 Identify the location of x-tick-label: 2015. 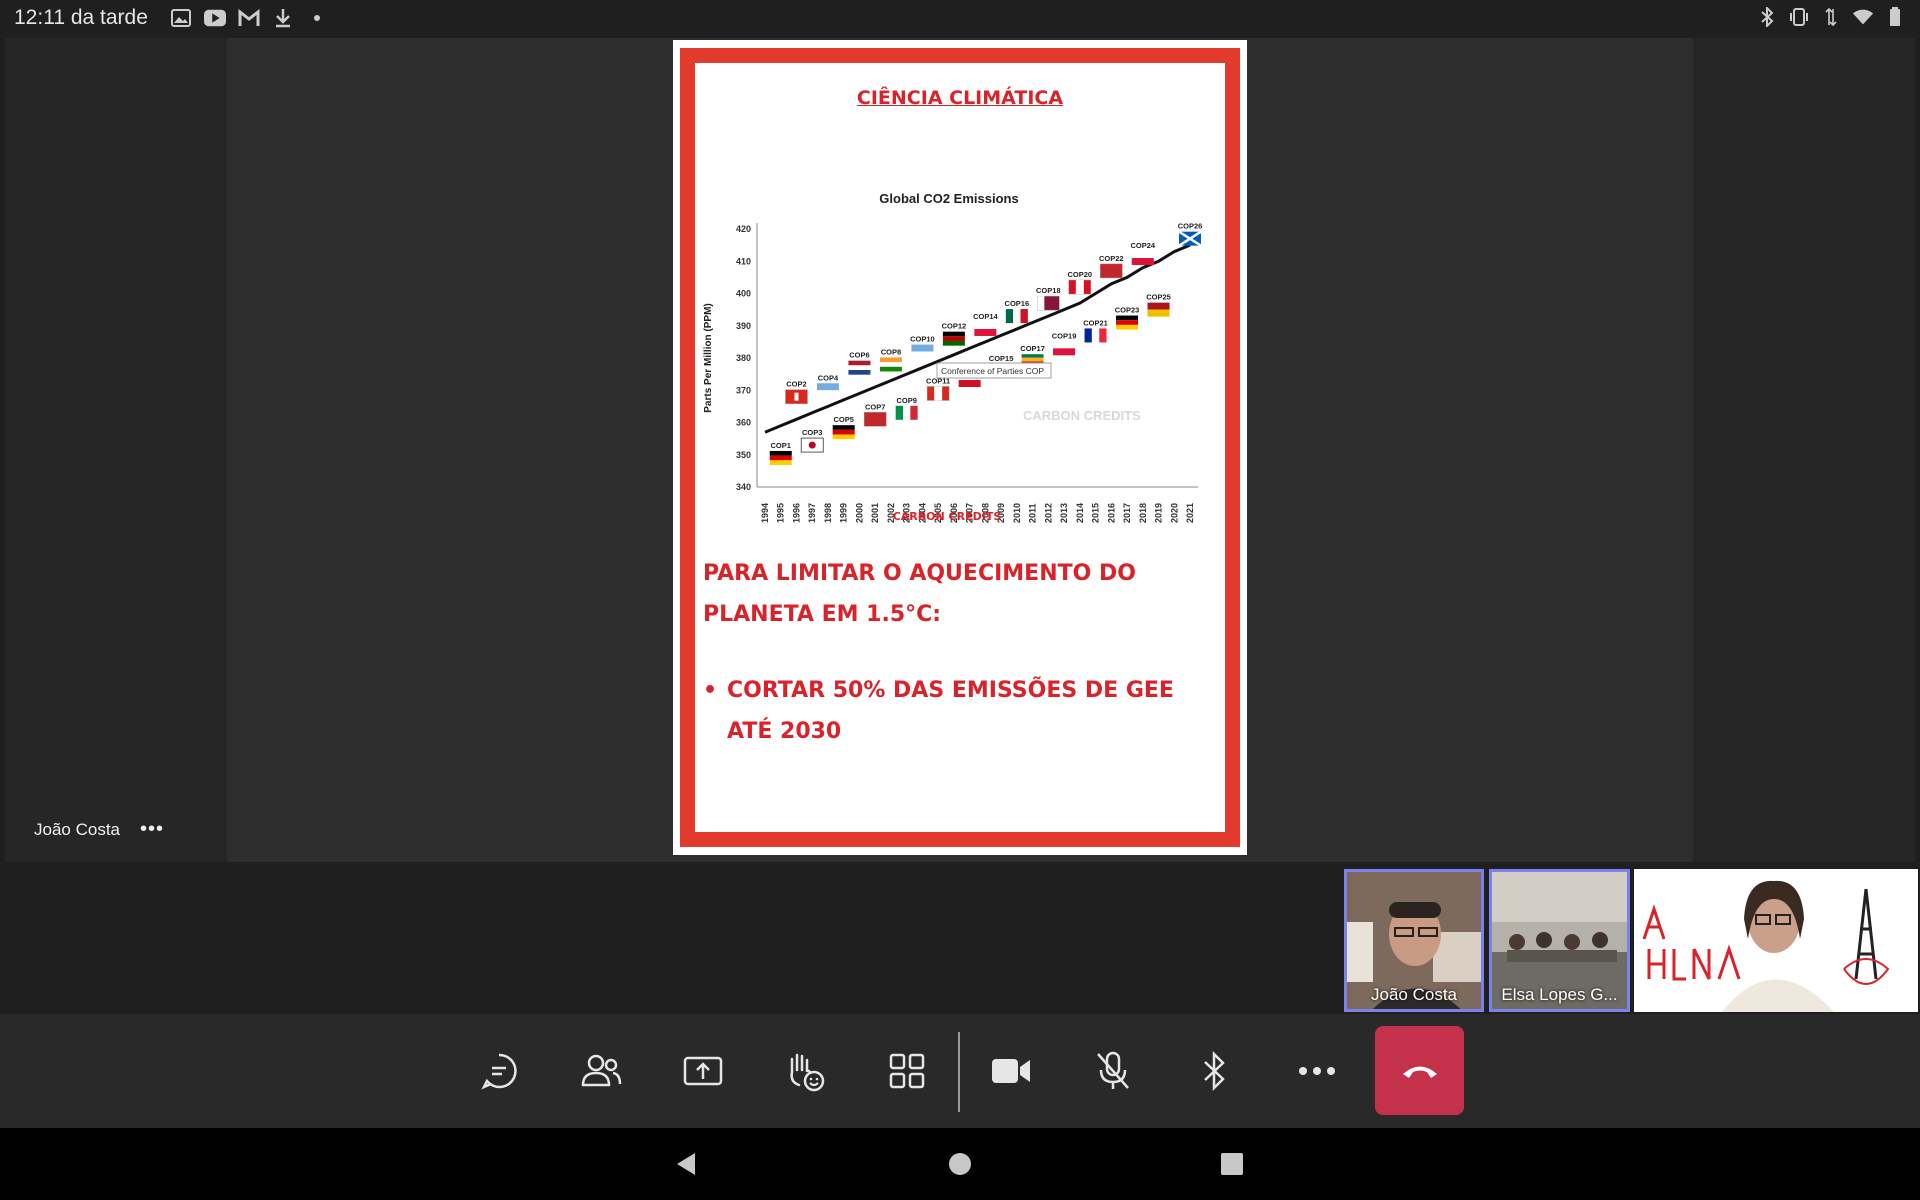
(1096, 513).